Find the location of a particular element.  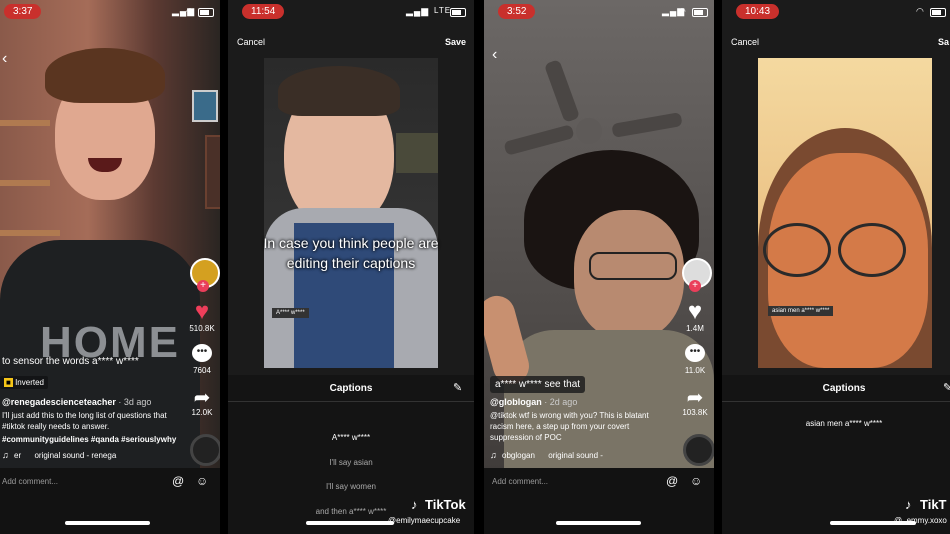

save-button: Sa is located at coordinates (943, 42).